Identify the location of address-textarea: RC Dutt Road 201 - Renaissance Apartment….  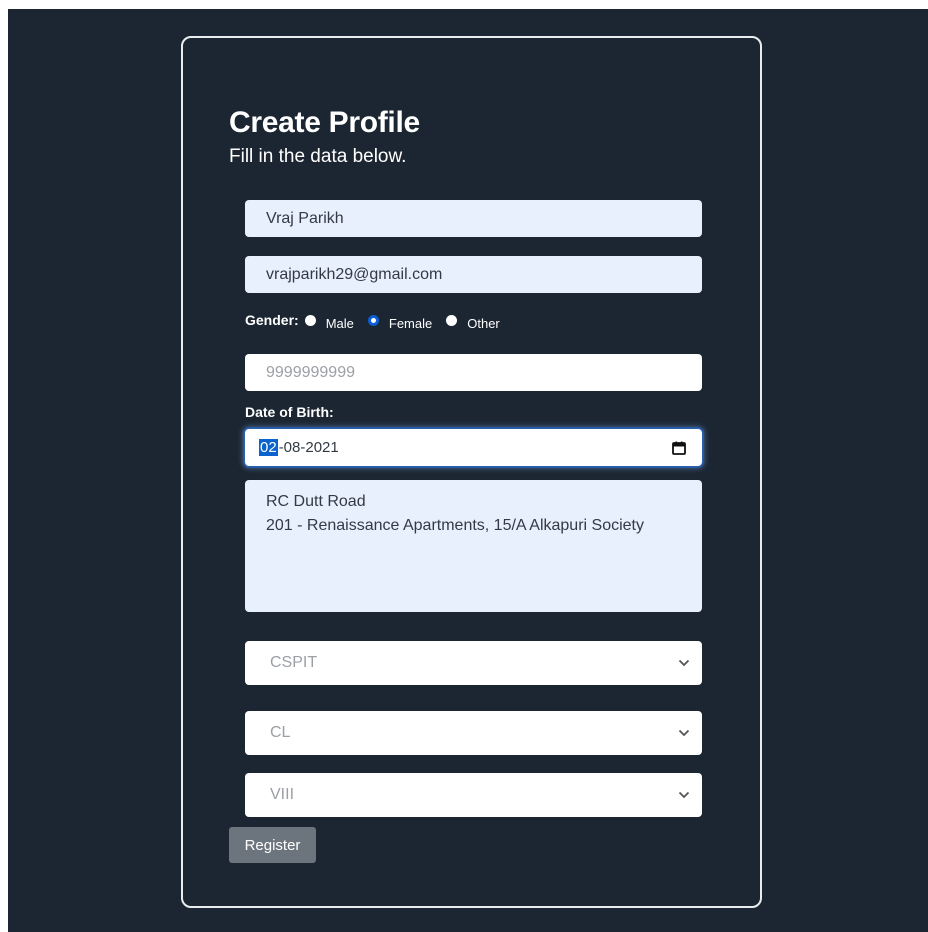
(473, 546).